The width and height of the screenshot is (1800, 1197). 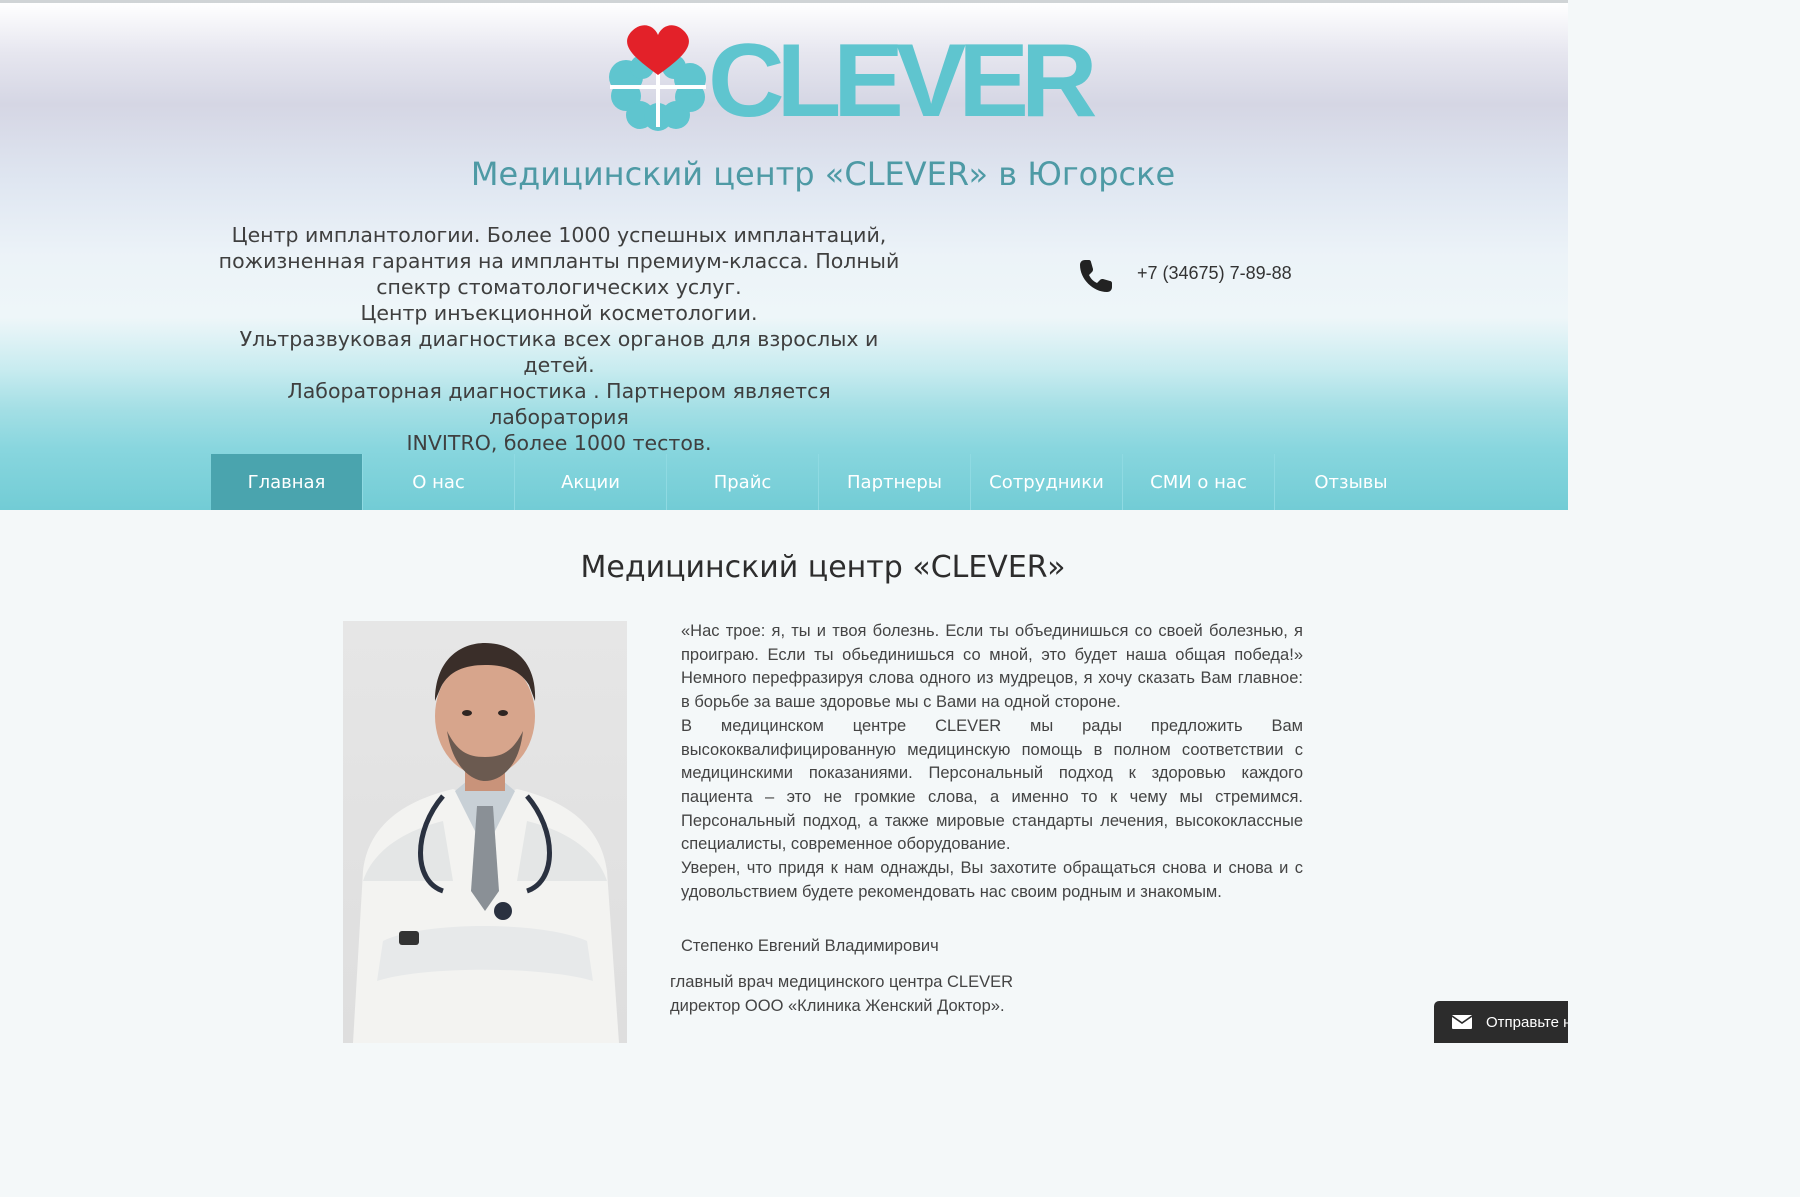 I want to click on site-title: Медицинский центр «CLEVER» в Югорске, so click(x=823, y=174).